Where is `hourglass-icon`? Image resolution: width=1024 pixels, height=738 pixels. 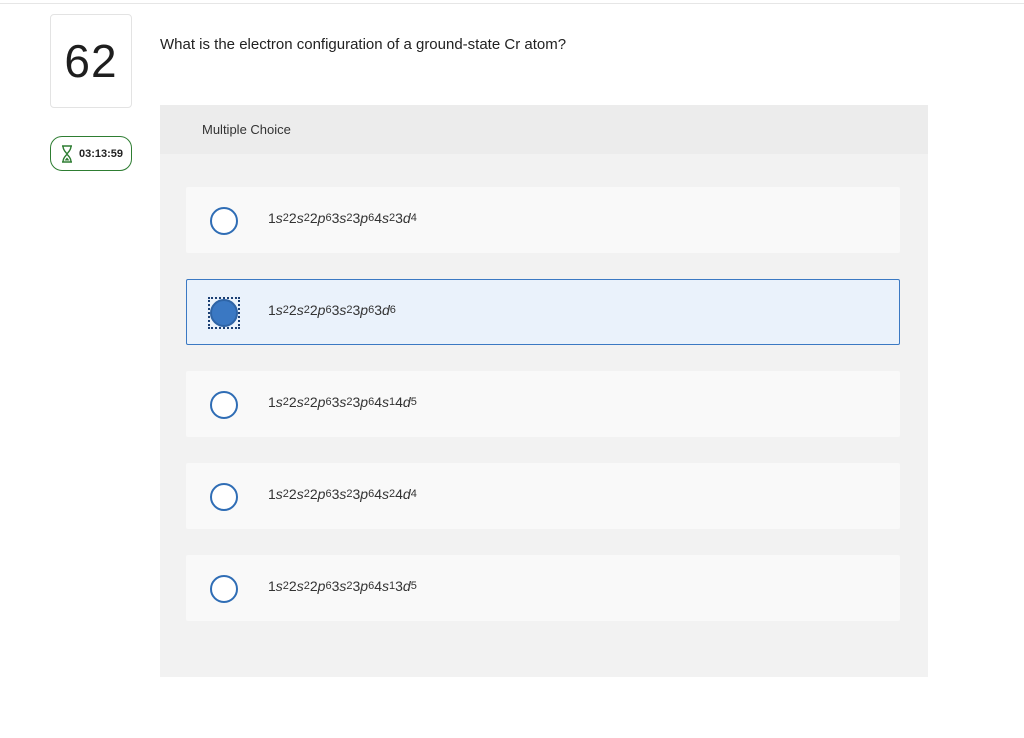 hourglass-icon is located at coordinates (67, 153).